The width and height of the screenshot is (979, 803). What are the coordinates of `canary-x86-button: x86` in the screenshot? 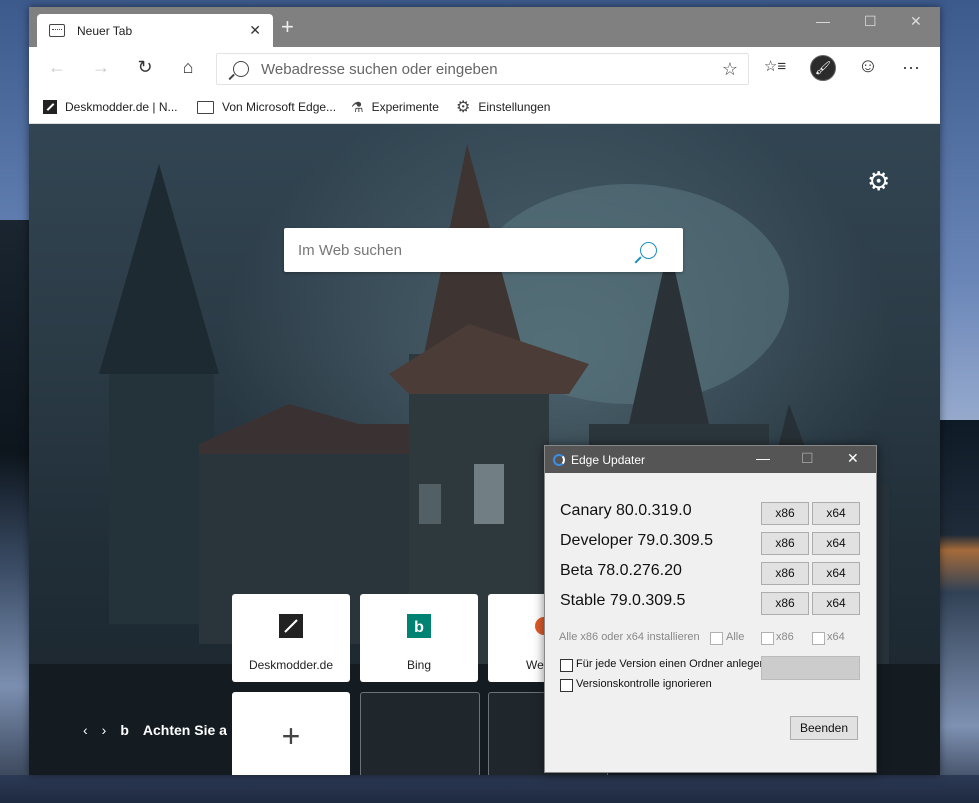 It's located at (785, 513).